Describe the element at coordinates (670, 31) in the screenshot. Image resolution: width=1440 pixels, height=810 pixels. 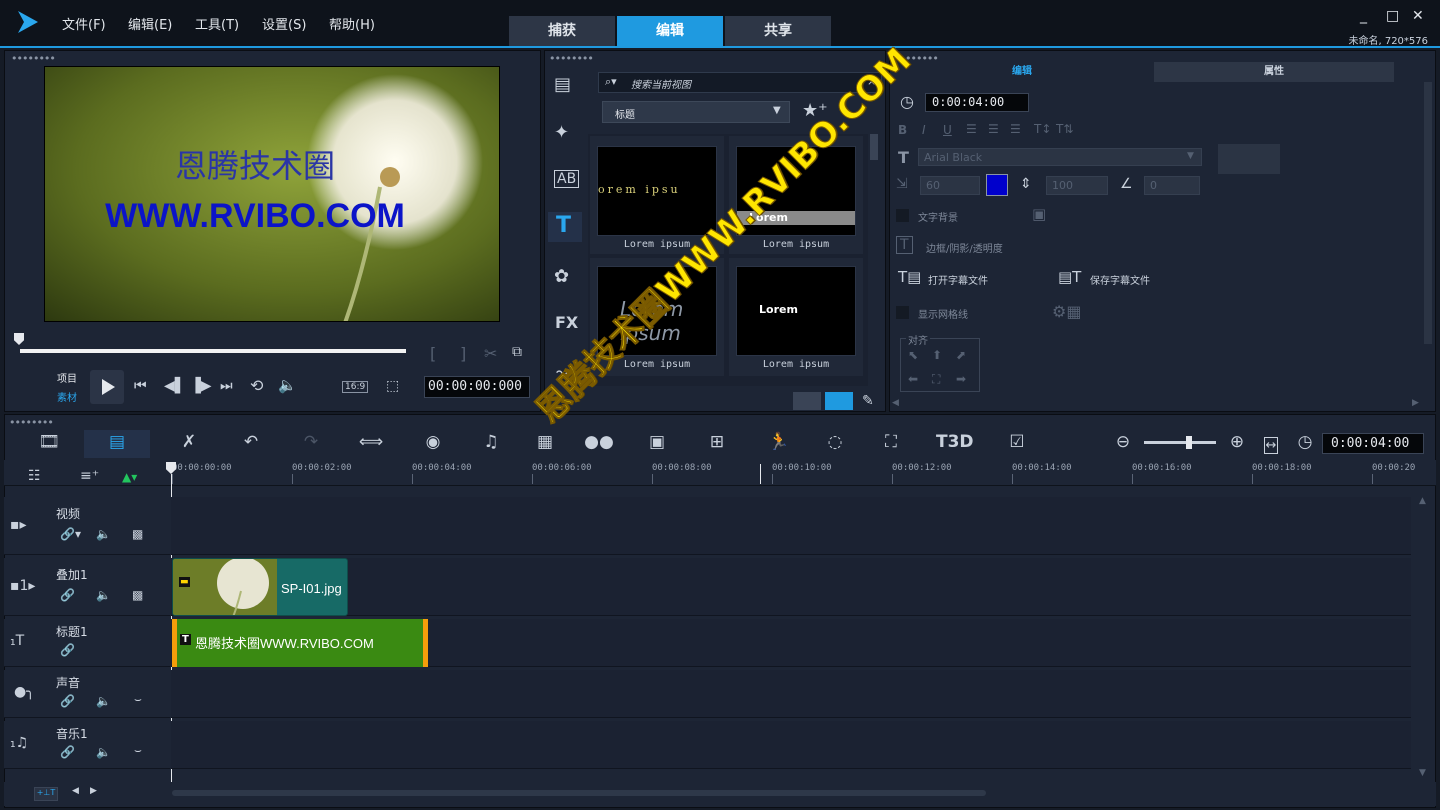
I see `tab-edit: 编辑` at that location.